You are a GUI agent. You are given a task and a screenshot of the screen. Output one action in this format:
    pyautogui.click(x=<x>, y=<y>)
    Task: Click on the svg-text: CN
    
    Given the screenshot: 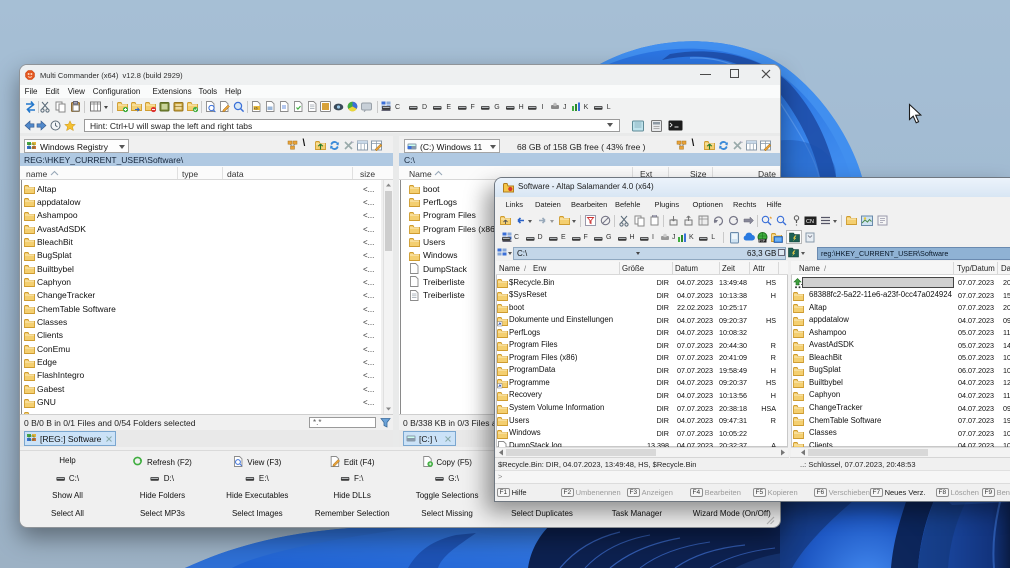 What is the action you would take?
    pyautogui.click(x=810, y=222)
    